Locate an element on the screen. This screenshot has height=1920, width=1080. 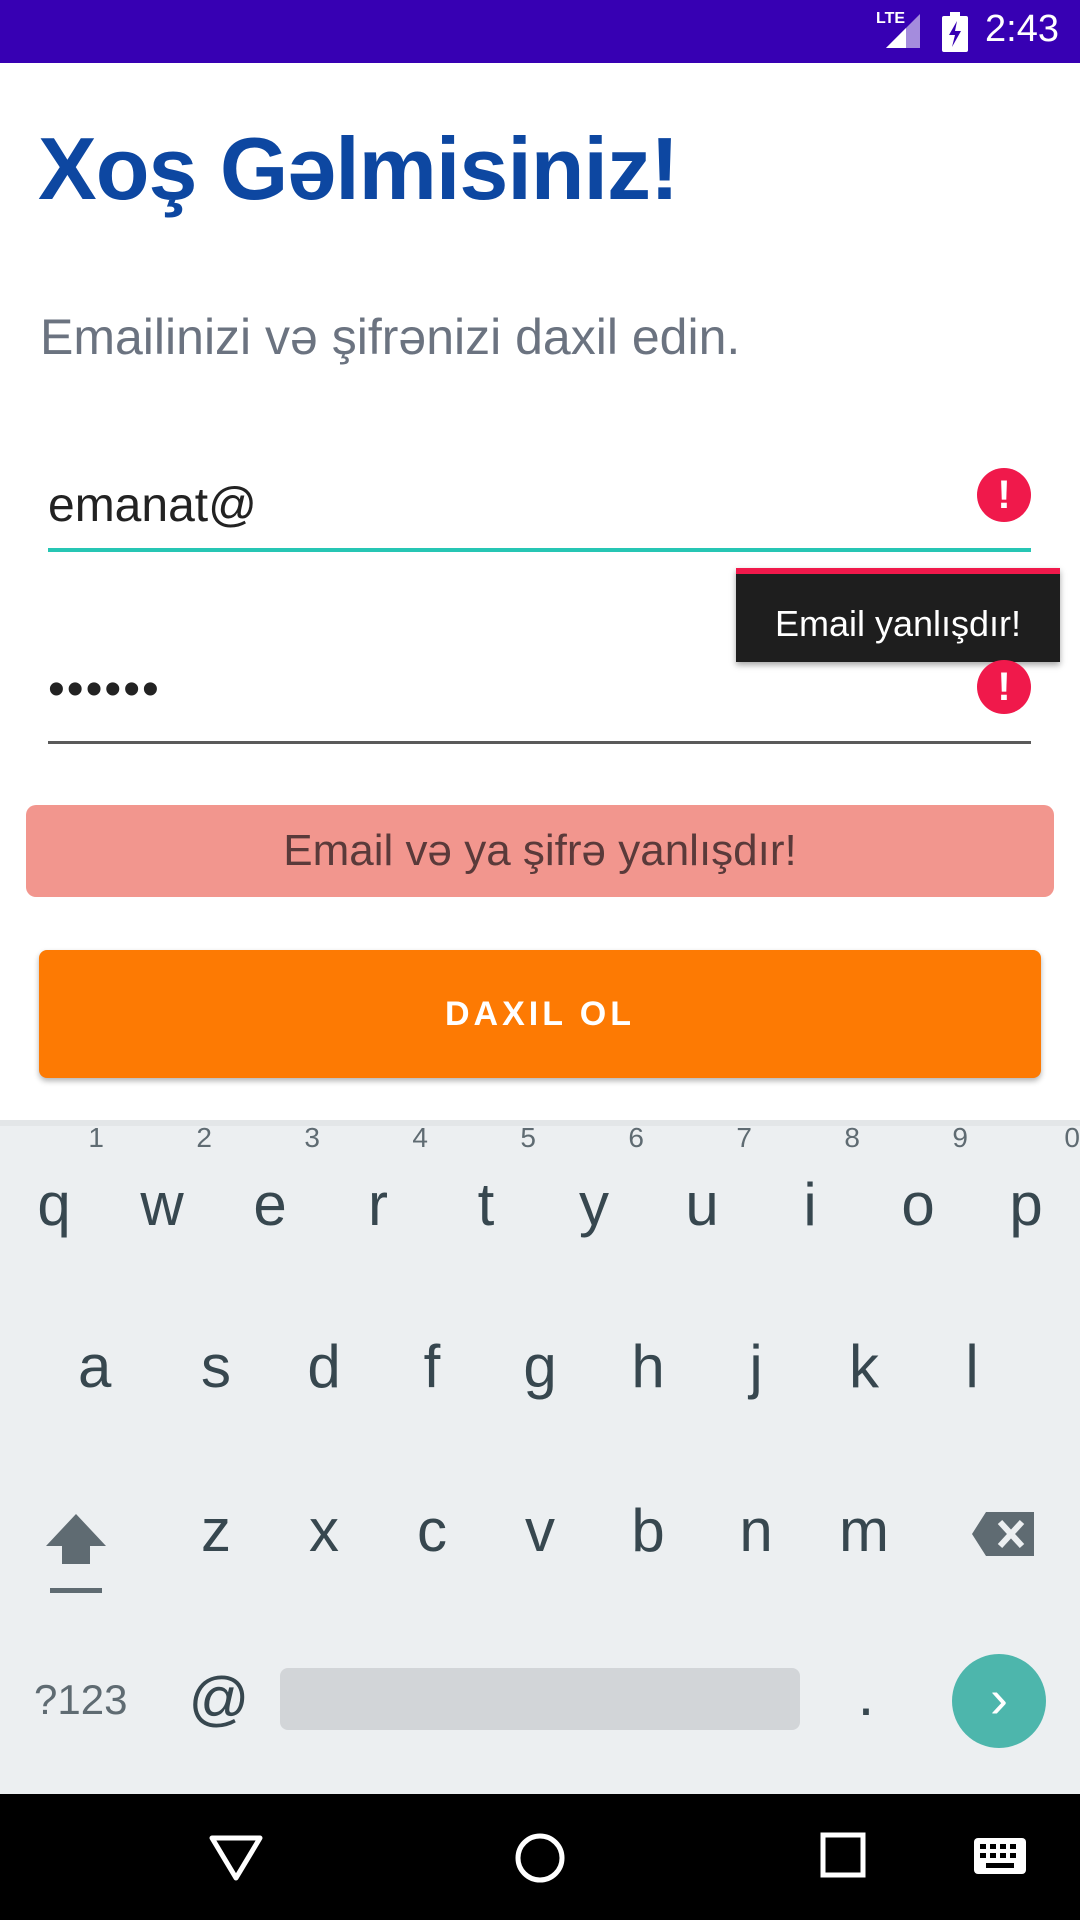
key-p: p0 is located at coordinates (1038, 1180).